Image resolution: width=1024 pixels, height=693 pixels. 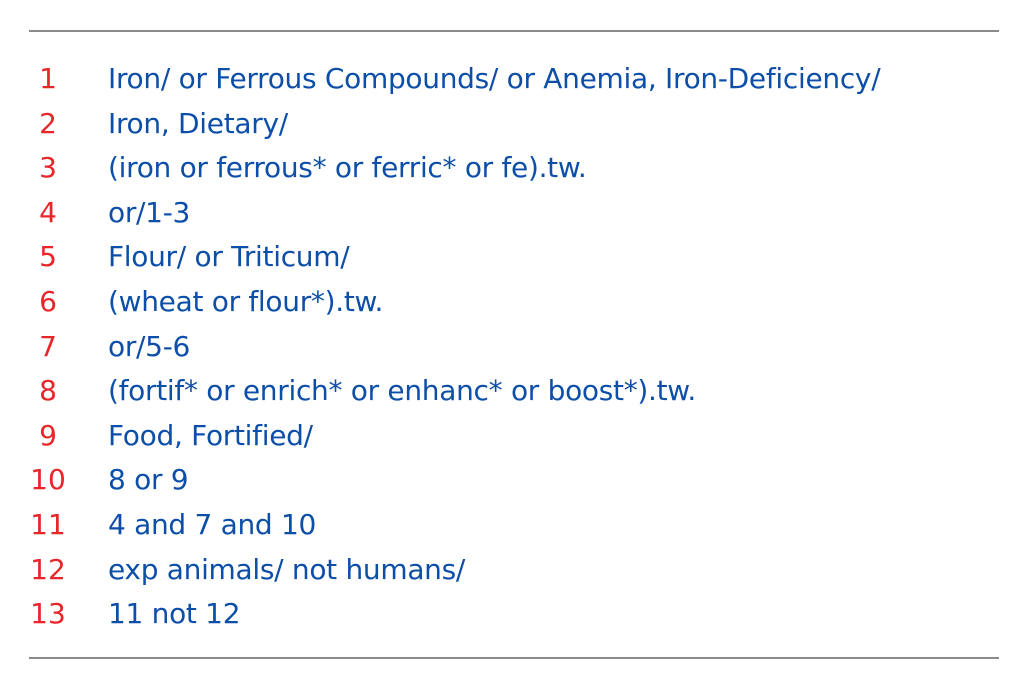 What do you see at coordinates (512, 213) in the screenshot?
I see `list-item: 4 or/1-3` at bounding box center [512, 213].